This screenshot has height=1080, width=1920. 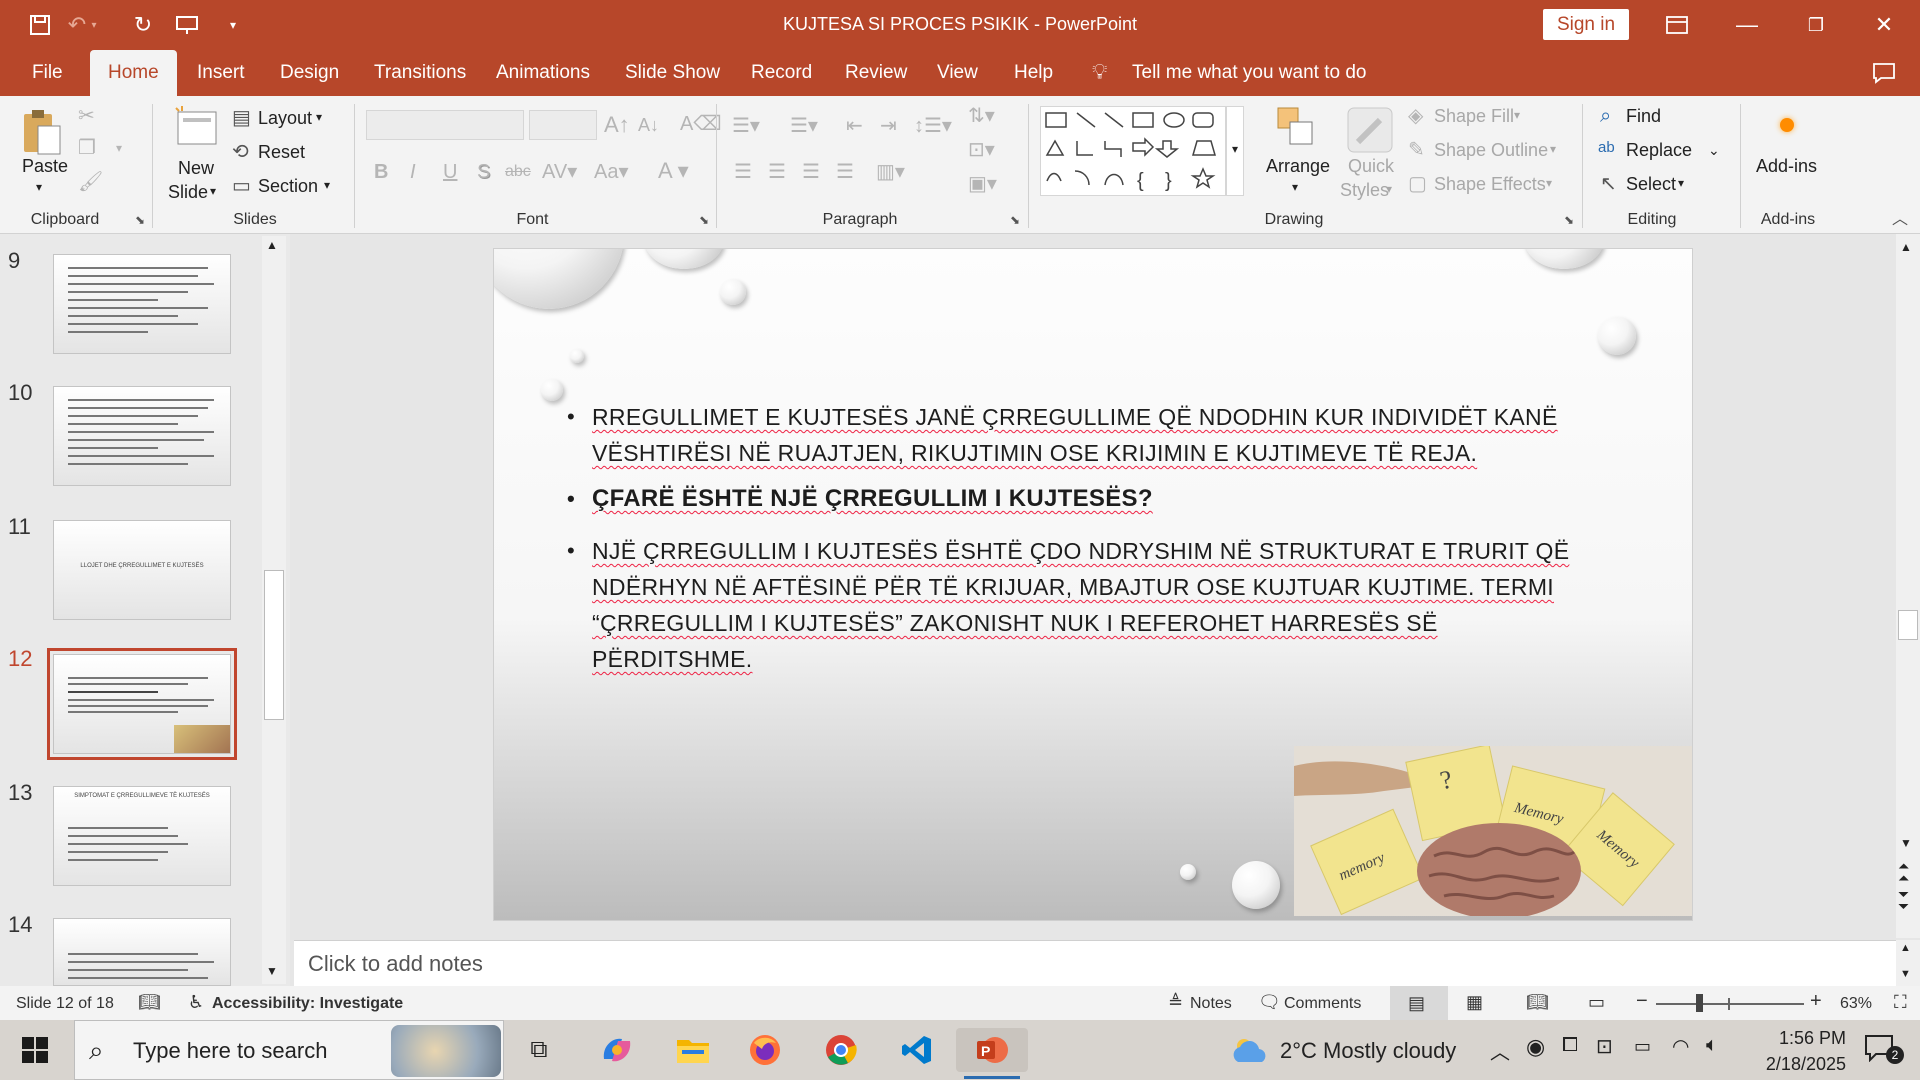 I want to click on tab-help: Help, so click(x=1033, y=73).